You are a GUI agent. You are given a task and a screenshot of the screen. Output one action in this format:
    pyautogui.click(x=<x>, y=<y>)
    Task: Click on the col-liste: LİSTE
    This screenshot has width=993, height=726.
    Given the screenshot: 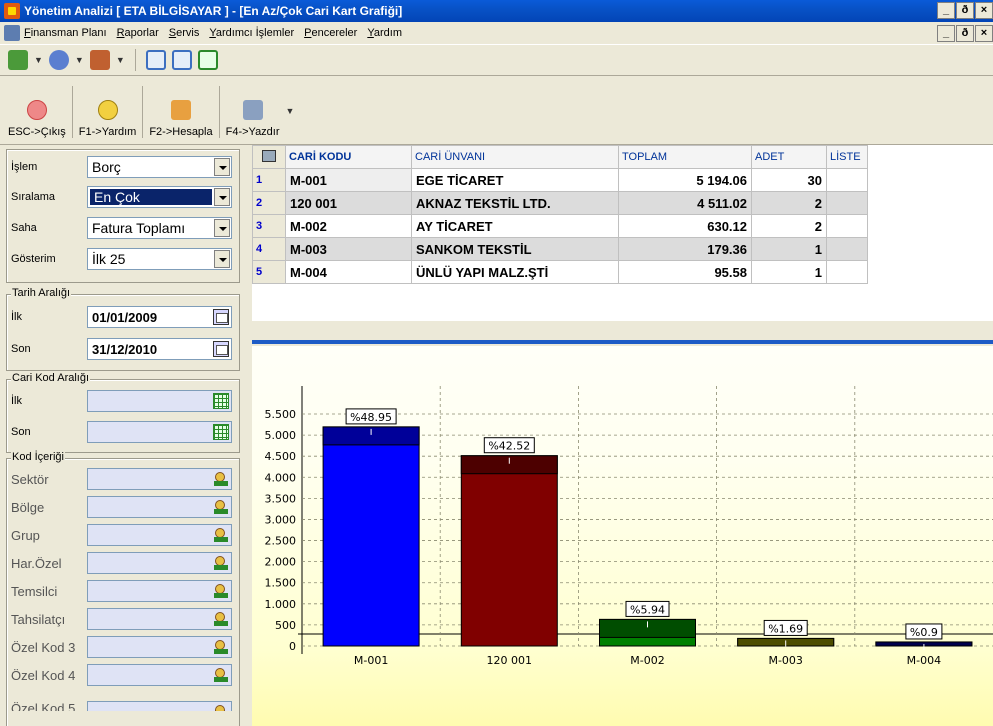 What is the action you would take?
    pyautogui.click(x=847, y=157)
    